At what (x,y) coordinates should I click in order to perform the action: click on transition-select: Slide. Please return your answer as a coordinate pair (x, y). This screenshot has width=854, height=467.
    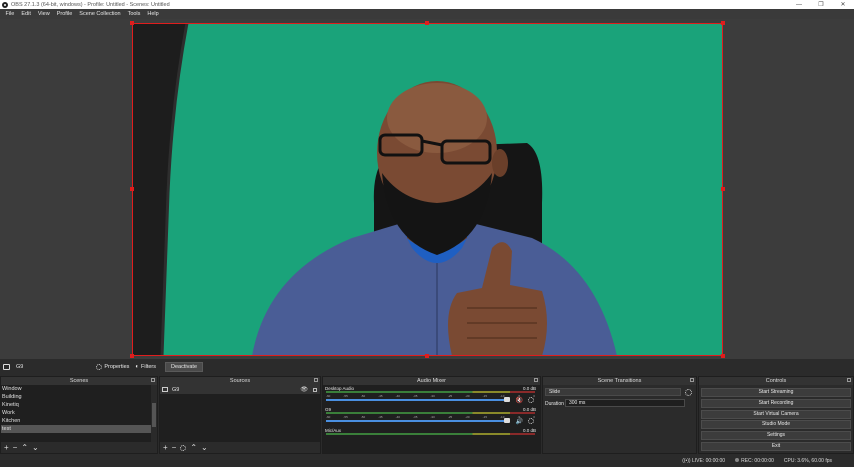
    Looking at the image, I should click on (613, 392).